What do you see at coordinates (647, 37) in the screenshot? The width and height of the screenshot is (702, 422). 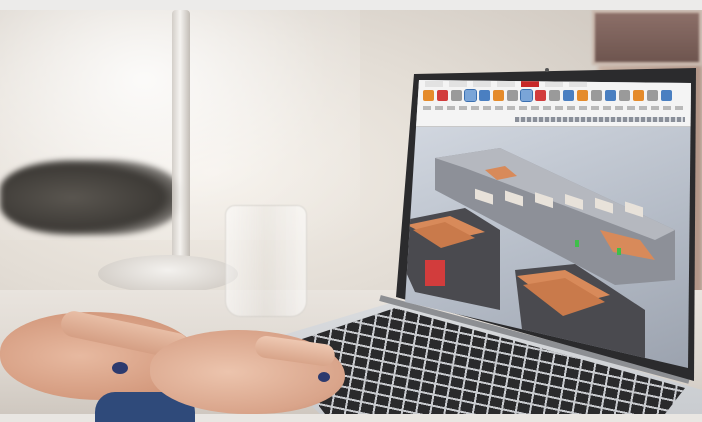 I see `picture-frame` at bounding box center [647, 37].